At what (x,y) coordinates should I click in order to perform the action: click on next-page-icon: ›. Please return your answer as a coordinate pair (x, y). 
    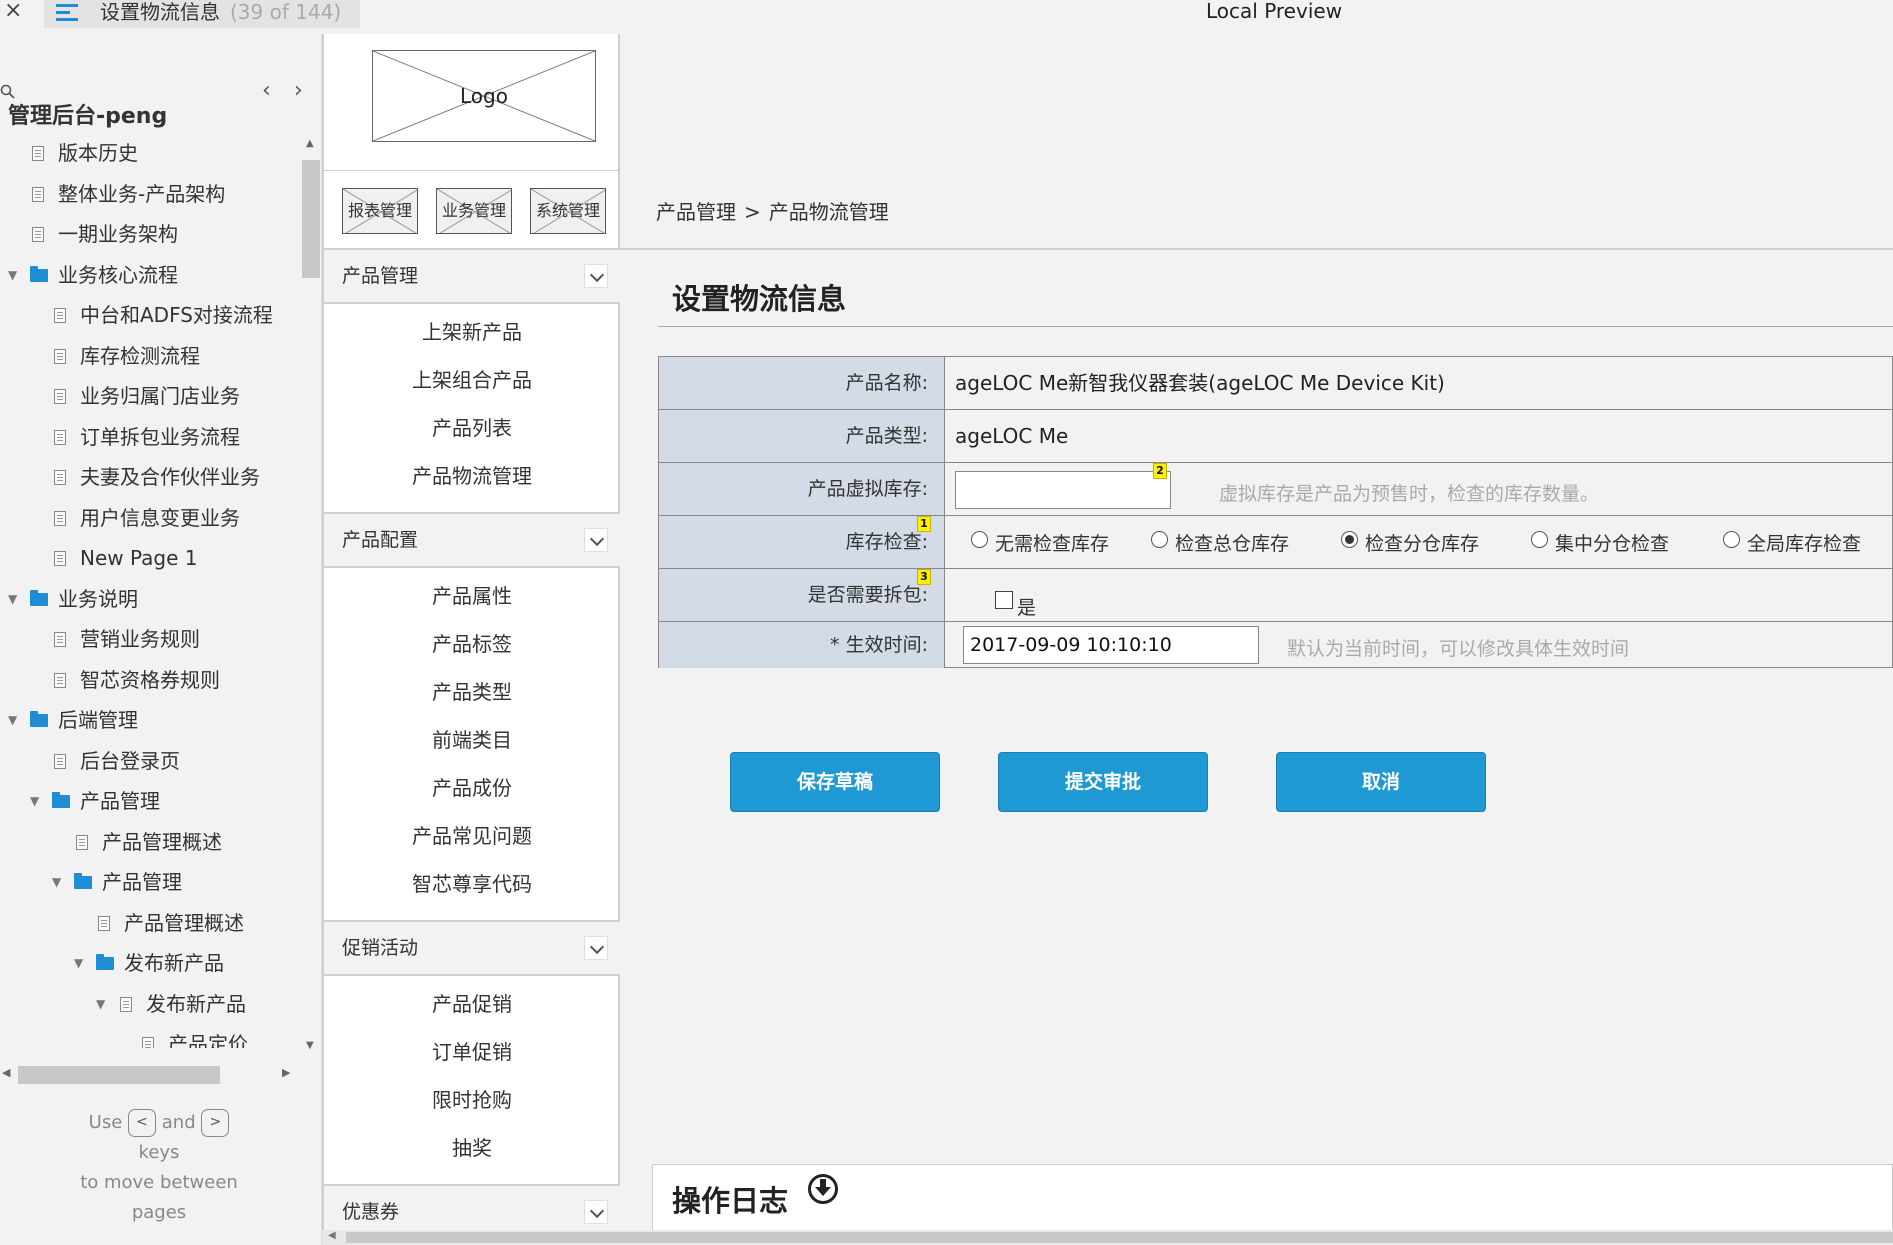
    Looking at the image, I should click on (298, 90).